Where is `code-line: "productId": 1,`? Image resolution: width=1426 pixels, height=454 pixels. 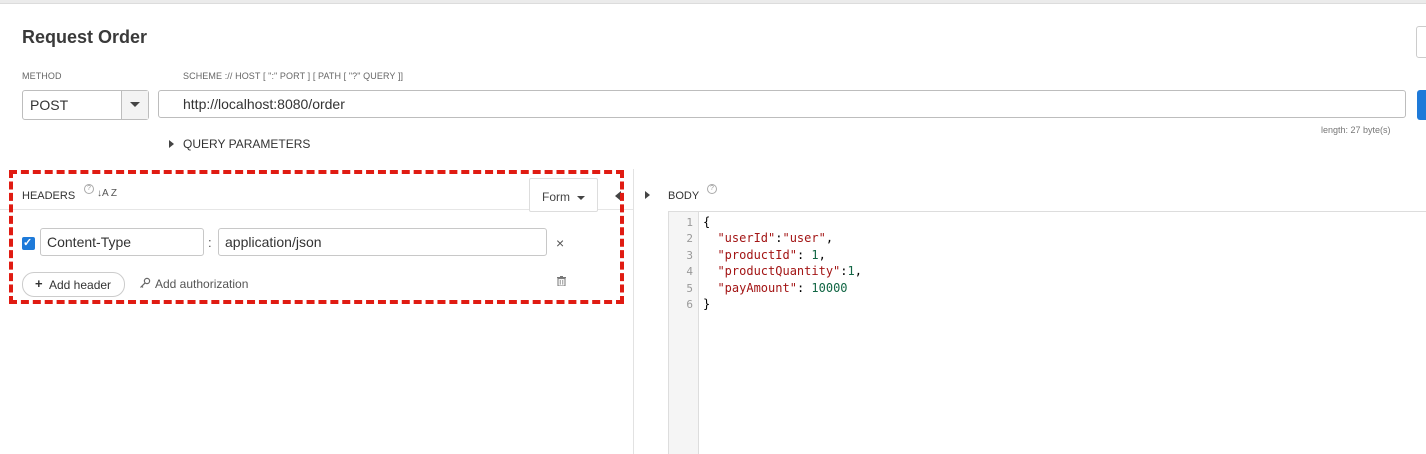 code-line: "productId": 1, is located at coordinates (764, 254).